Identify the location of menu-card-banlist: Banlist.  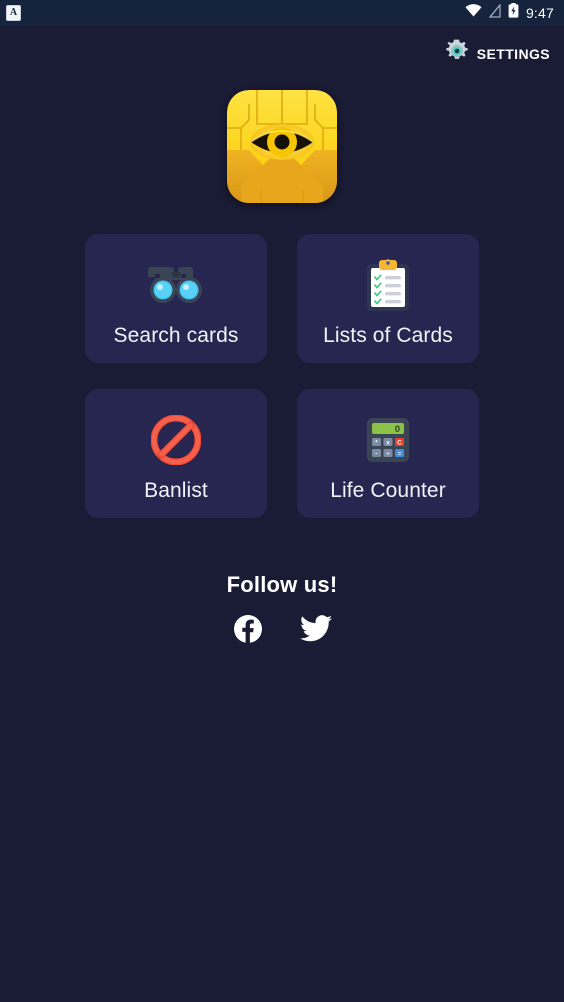
(176, 453).